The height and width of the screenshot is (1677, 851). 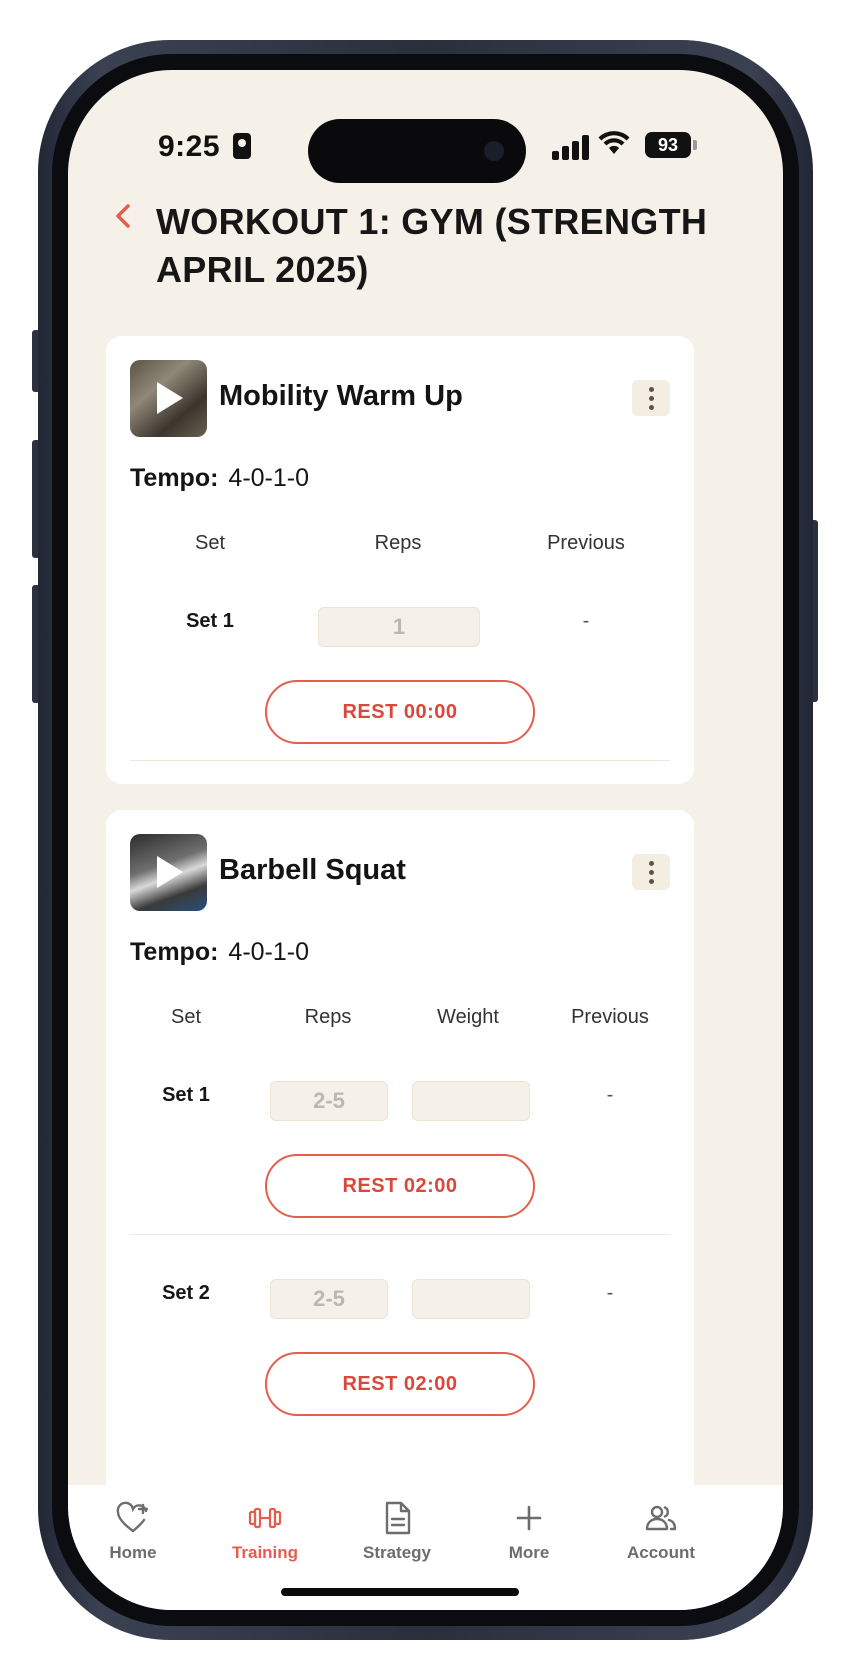 What do you see at coordinates (397, 1552) in the screenshot?
I see `nav-label: Strategy` at bounding box center [397, 1552].